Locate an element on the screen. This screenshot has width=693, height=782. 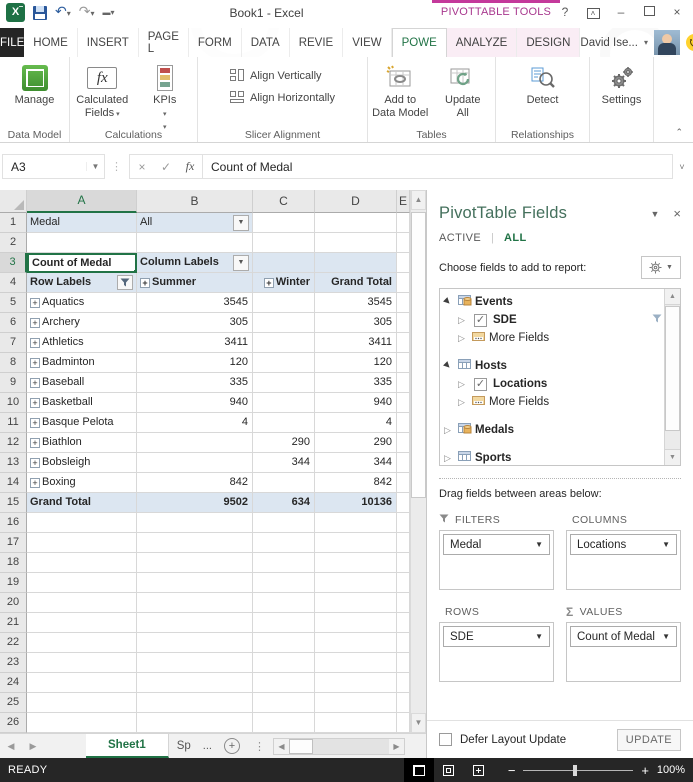
cell-A15: Grand Total is located at coordinates (82, 503).